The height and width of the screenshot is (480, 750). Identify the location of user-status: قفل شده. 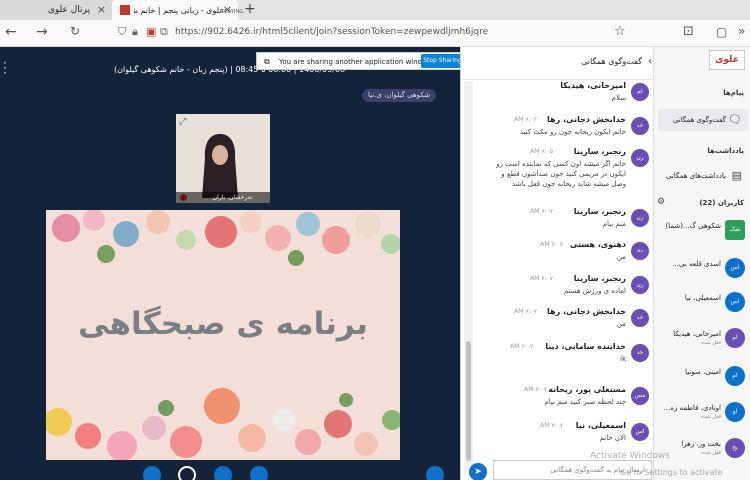
(711, 453).